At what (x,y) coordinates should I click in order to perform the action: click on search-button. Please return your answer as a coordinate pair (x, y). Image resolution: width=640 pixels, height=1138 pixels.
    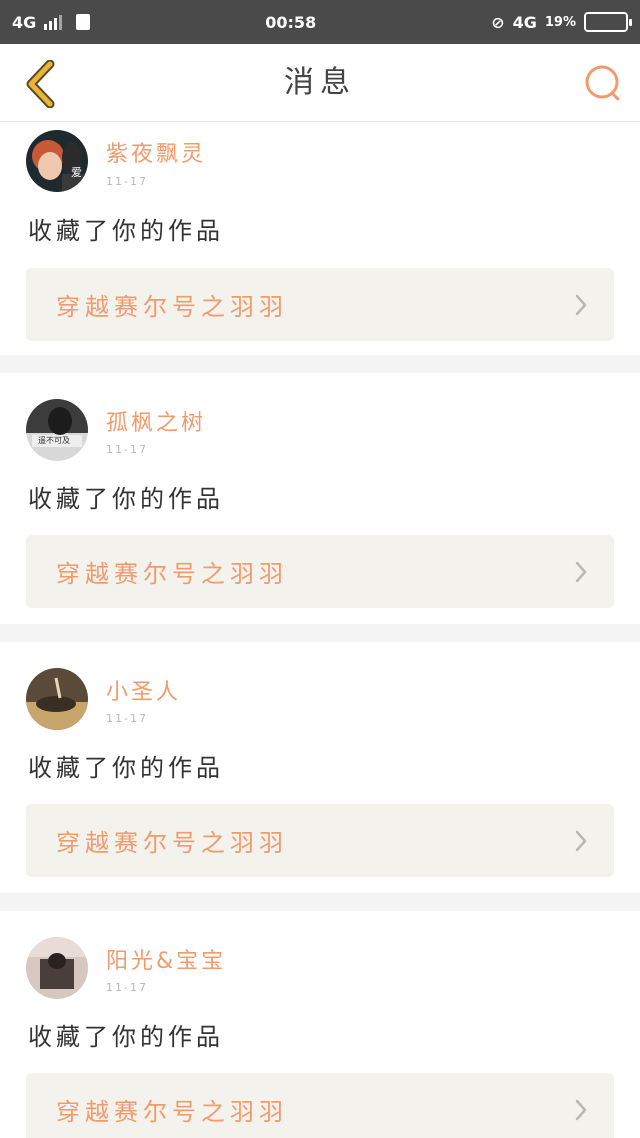
    Looking at the image, I should click on (603, 83).